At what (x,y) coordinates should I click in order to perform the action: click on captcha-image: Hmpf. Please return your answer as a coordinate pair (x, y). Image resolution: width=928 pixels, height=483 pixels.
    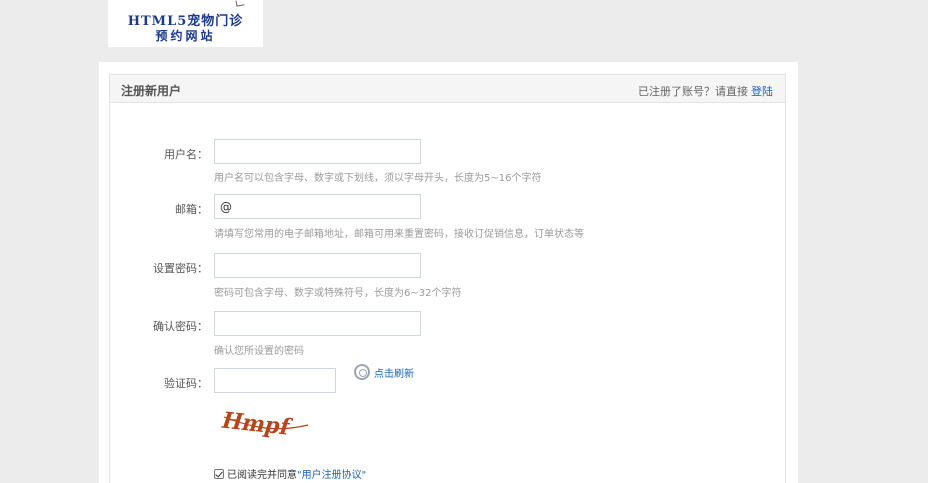
    Looking at the image, I should click on (265, 423).